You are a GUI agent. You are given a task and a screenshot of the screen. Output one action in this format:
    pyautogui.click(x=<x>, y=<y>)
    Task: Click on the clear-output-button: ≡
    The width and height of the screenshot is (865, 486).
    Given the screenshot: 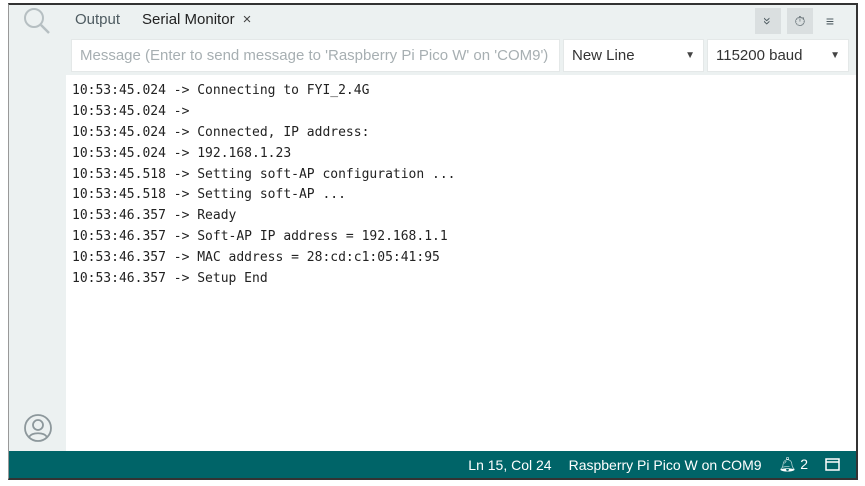 What is the action you would take?
    pyautogui.click(x=830, y=21)
    